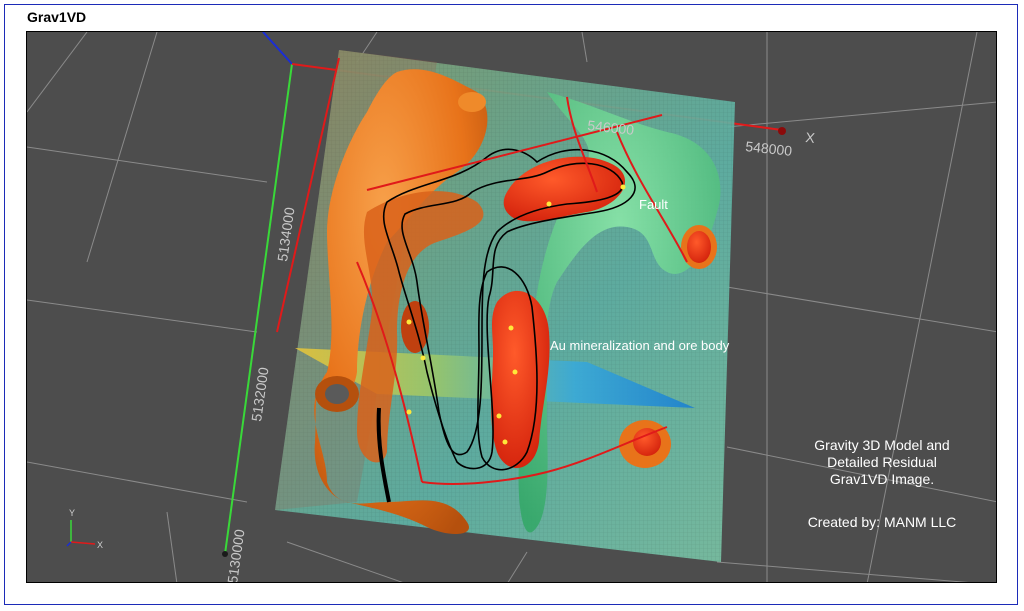 This screenshot has width=1024, height=611. What do you see at coordinates (277, 48) in the screenshot?
I see `z-axis-line` at bounding box center [277, 48].